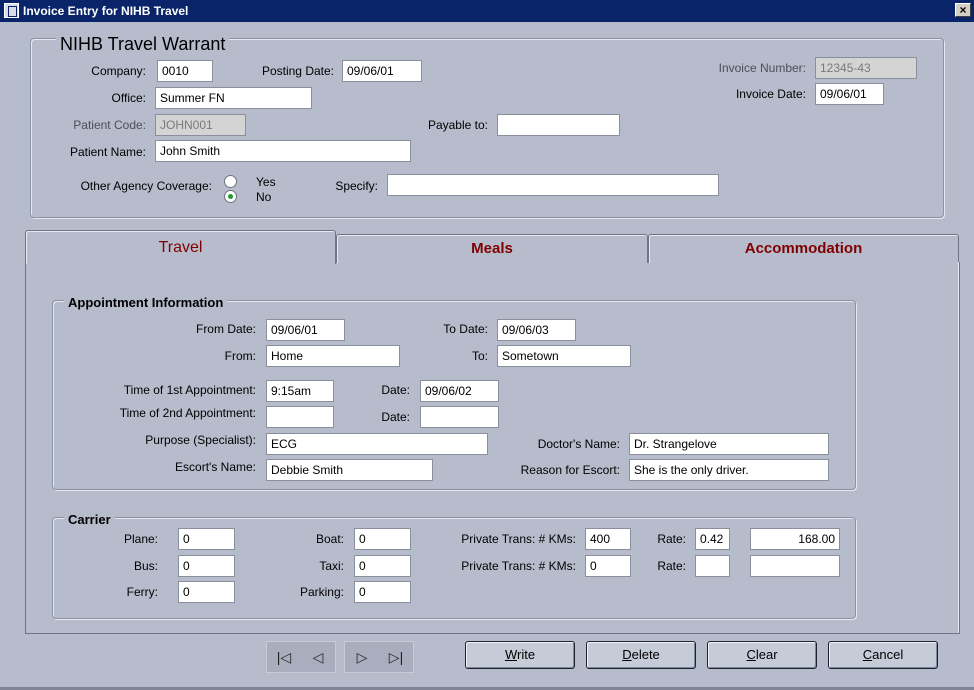 This screenshot has width=974, height=690. What do you see at coordinates (867, 654) in the screenshot?
I see `cancel-mnemonic: C` at bounding box center [867, 654].